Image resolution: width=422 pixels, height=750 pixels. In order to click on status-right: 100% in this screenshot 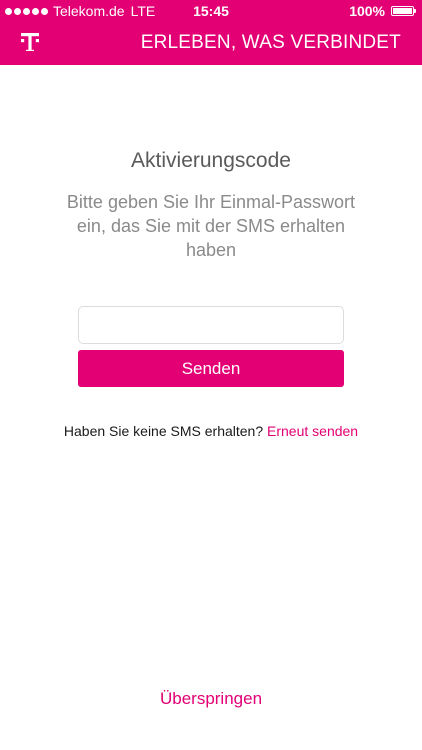, I will do `click(382, 11)`.